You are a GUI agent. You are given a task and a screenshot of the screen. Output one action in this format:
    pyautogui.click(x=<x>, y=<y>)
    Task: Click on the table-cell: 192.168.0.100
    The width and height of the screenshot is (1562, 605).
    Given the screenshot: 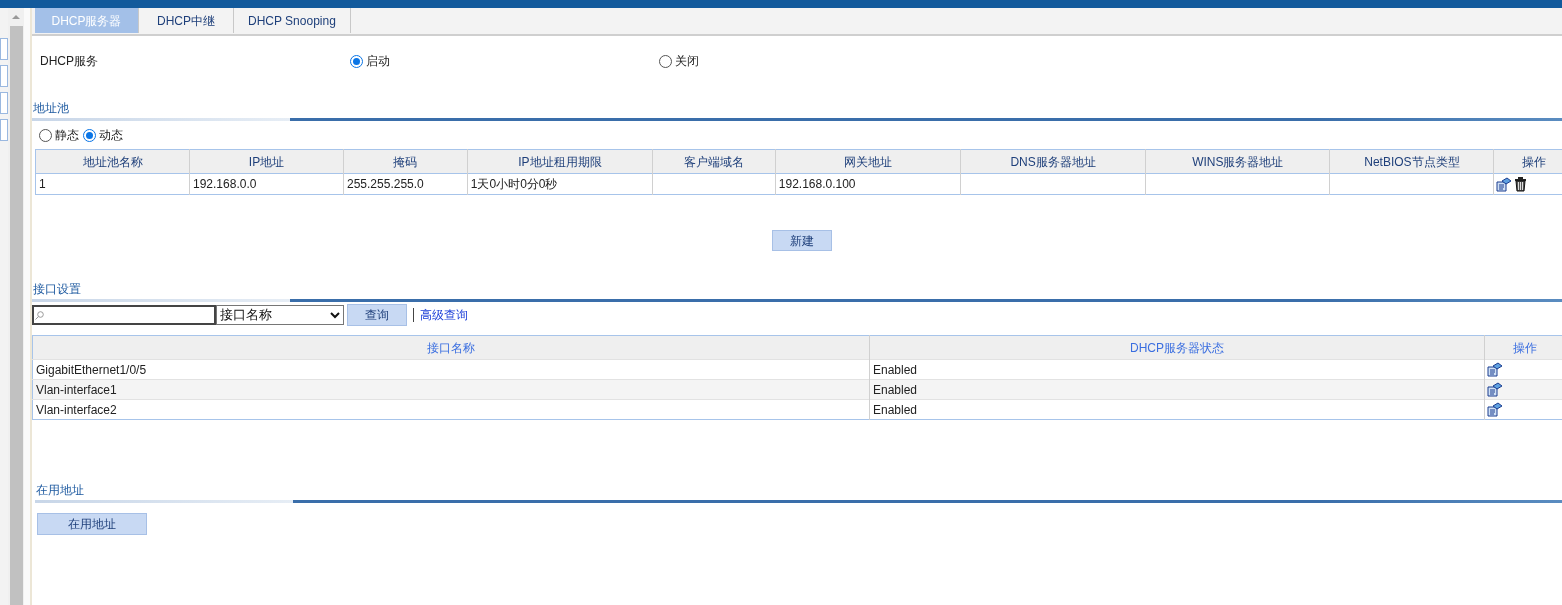 What is the action you would take?
    pyautogui.click(x=868, y=184)
    